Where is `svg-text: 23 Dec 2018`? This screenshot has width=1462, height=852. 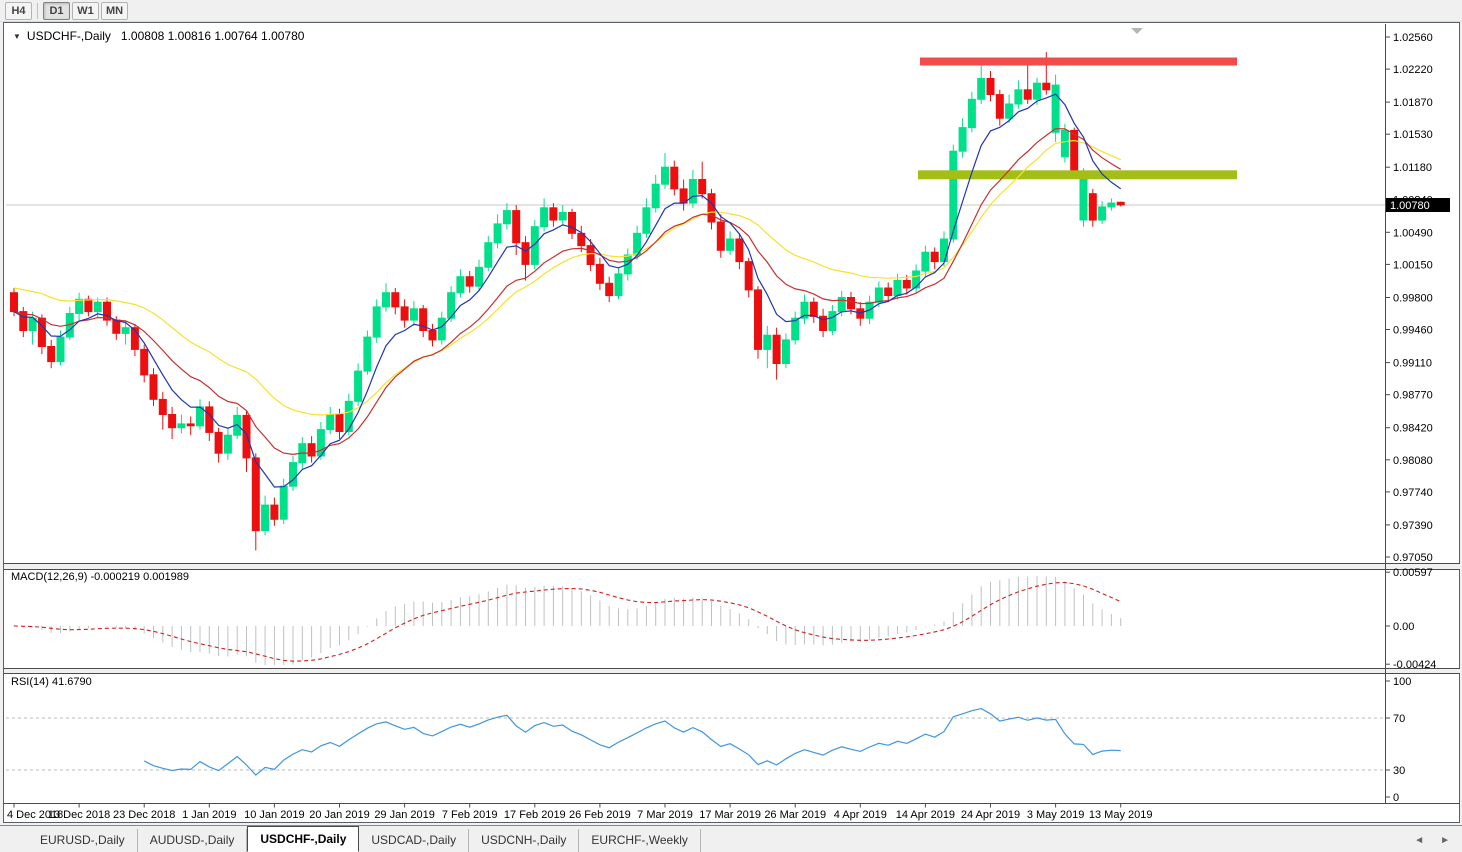
svg-text: 23 Dec 2018 is located at coordinates (144, 815).